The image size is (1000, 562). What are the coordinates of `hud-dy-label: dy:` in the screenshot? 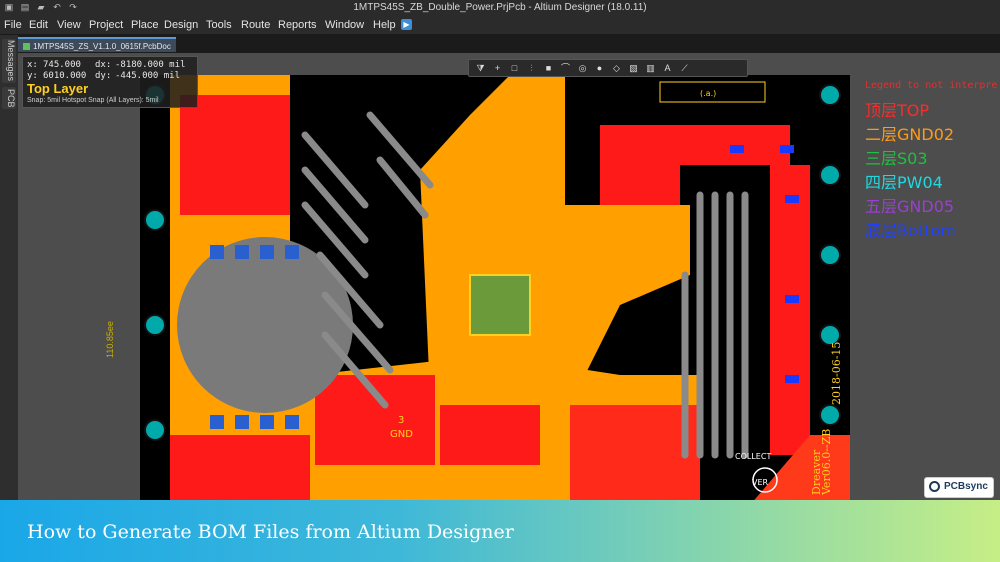 It's located at (103, 76).